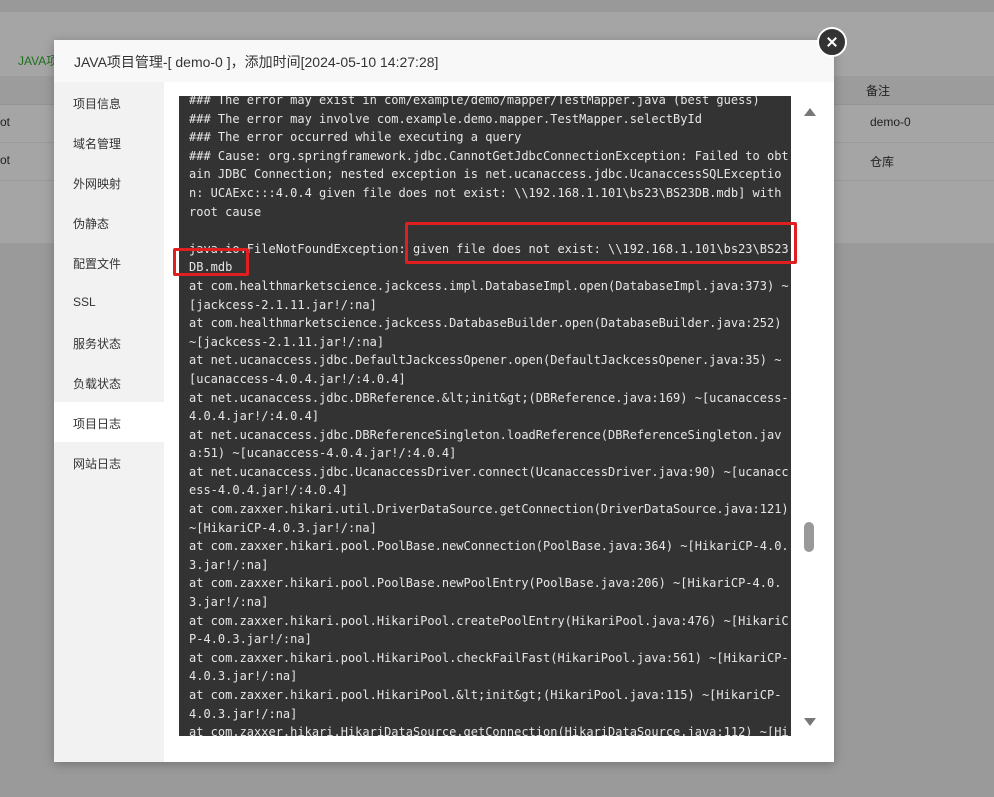 The width and height of the screenshot is (994, 797). What do you see at coordinates (97, 144) in the screenshot?
I see `sidebar-item-label: 域名管理` at bounding box center [97, 144].